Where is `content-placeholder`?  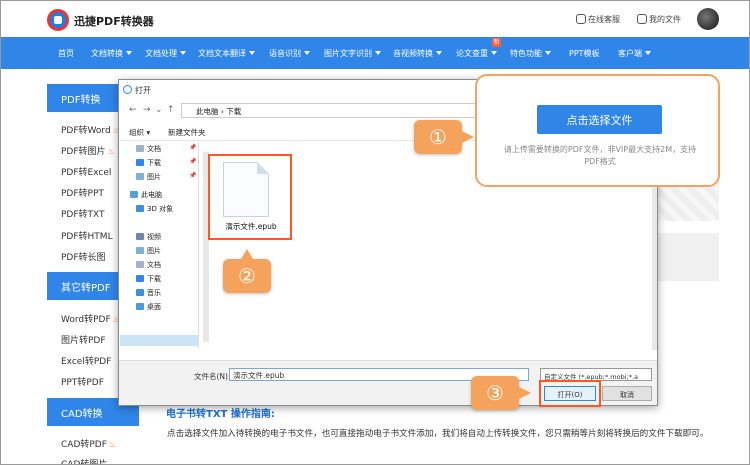
content-placeholder is located at coordinates (685, 257).